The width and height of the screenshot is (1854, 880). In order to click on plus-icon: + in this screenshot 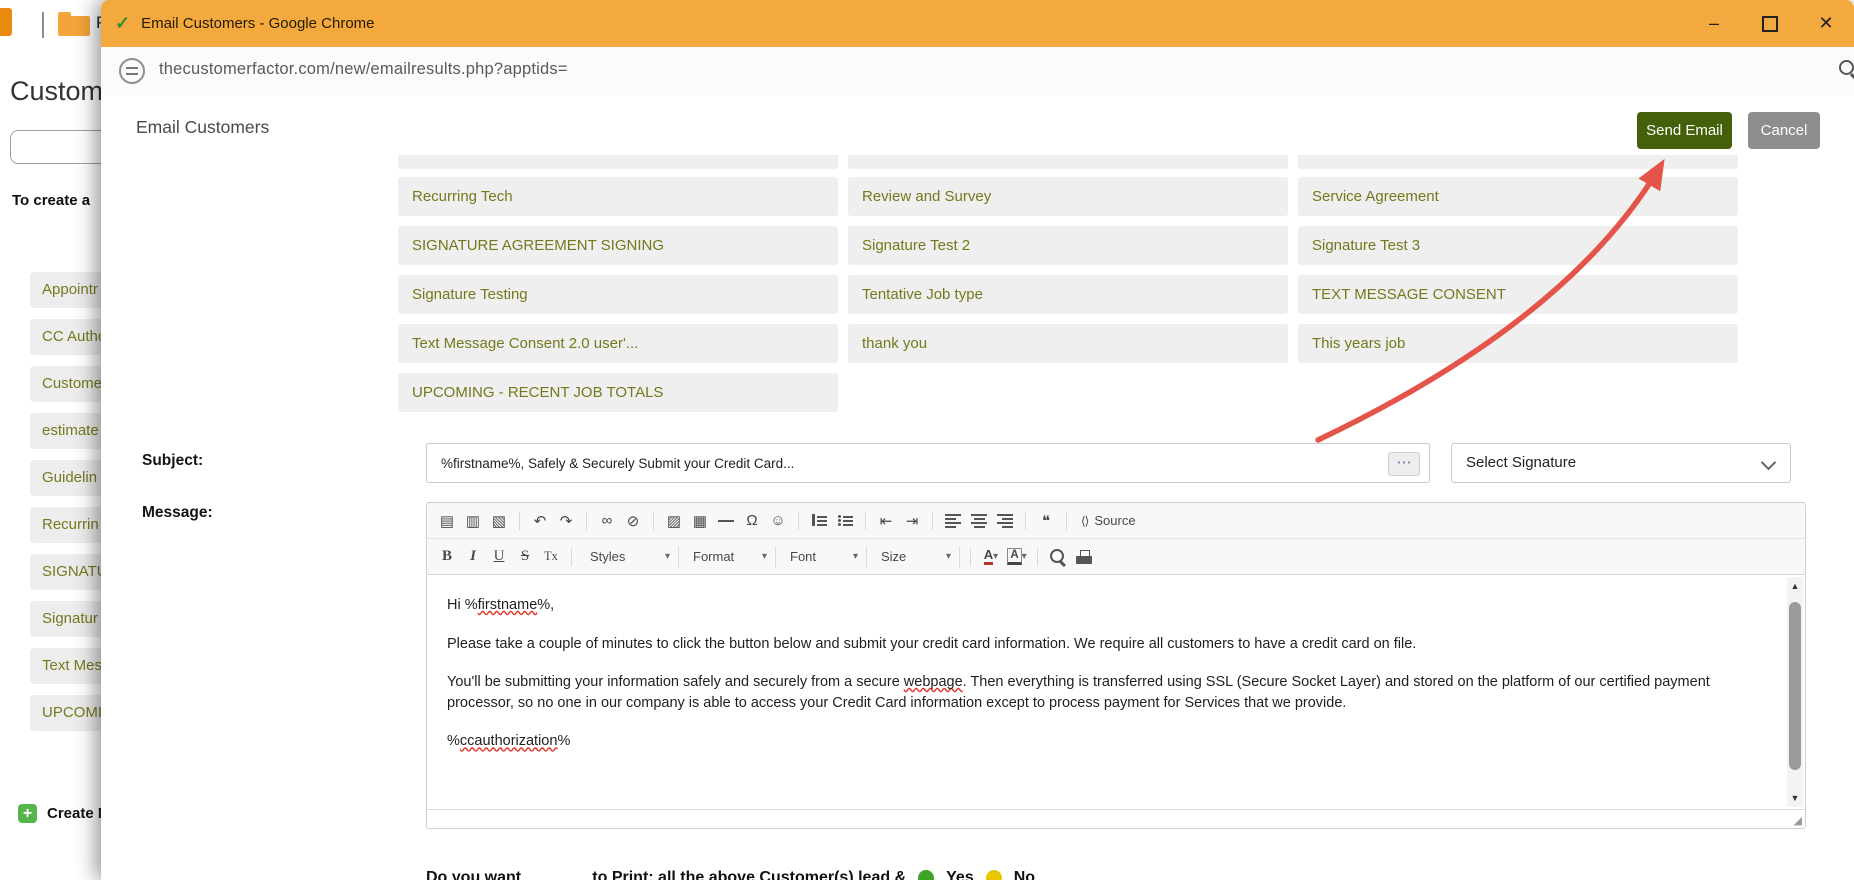, I will do `click(27, 813)`.